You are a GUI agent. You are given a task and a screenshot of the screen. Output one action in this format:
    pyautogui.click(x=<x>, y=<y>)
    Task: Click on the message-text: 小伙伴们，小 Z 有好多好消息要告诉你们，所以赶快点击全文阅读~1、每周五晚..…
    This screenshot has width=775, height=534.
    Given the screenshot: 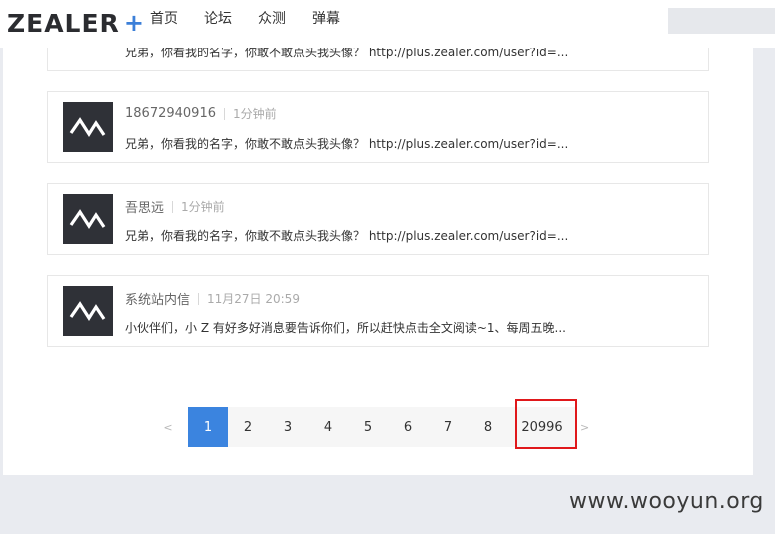 What is the action you would take?
    pyautogui.click(x=345, y=327)
    